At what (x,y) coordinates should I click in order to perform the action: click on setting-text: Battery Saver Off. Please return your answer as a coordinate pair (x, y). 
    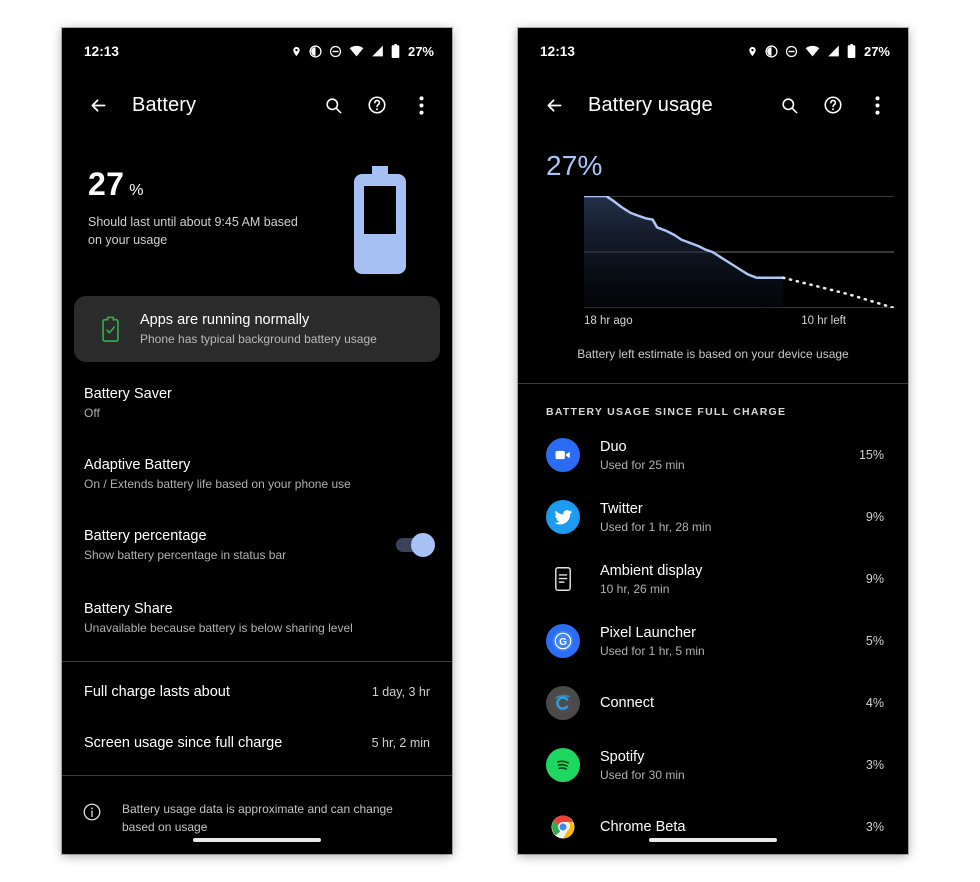
    Looking at the image, I should click on (257, 403).